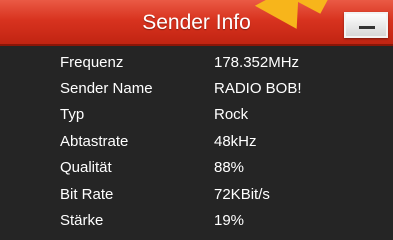 The height and width of the screenshot is (240, 393). I want to click on info-value: RADIO BOB!, so click(258, 88).